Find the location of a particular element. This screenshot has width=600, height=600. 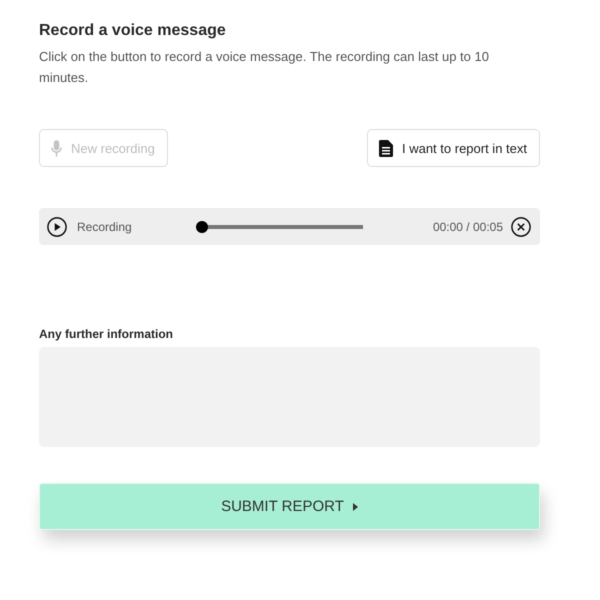

play-icon is located at coordinates (57, 226).